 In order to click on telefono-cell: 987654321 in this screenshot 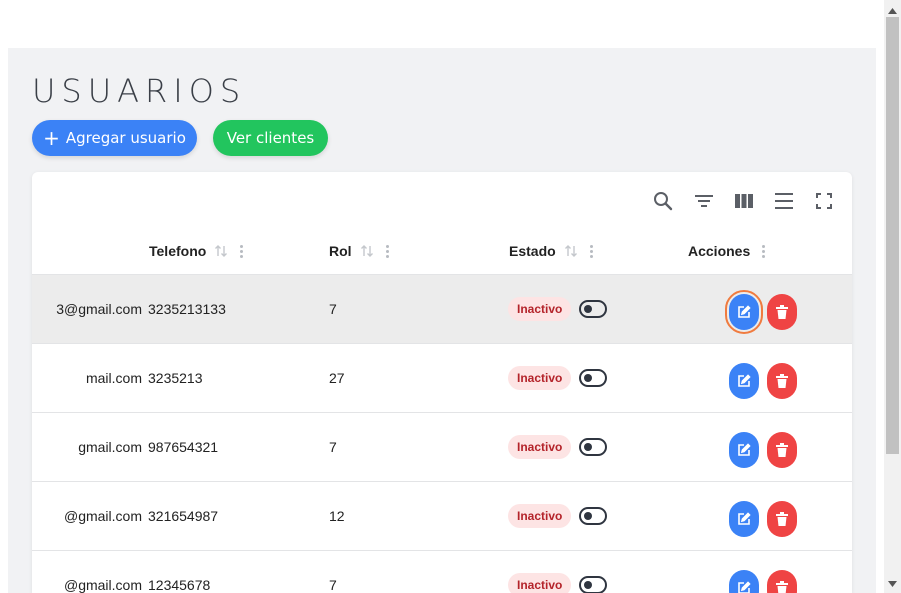, I will do `click(183, 447)`.